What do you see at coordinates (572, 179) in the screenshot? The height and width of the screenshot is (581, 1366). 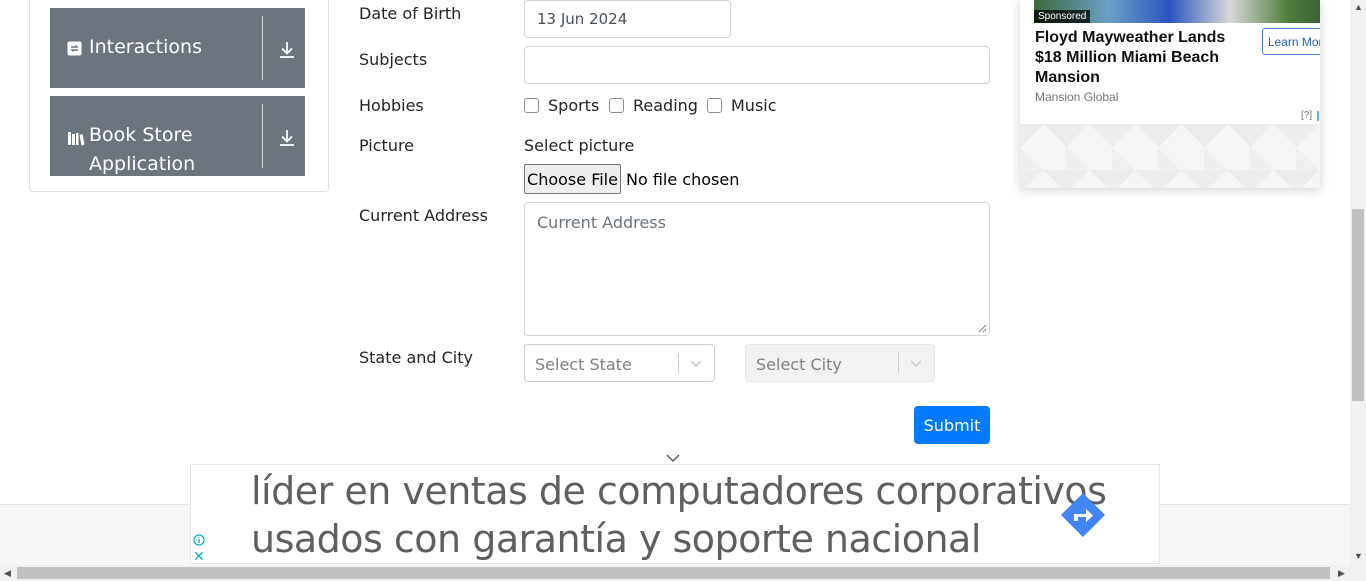 I see `choose-file-button: Choose File` at bounding box center [572, 179].